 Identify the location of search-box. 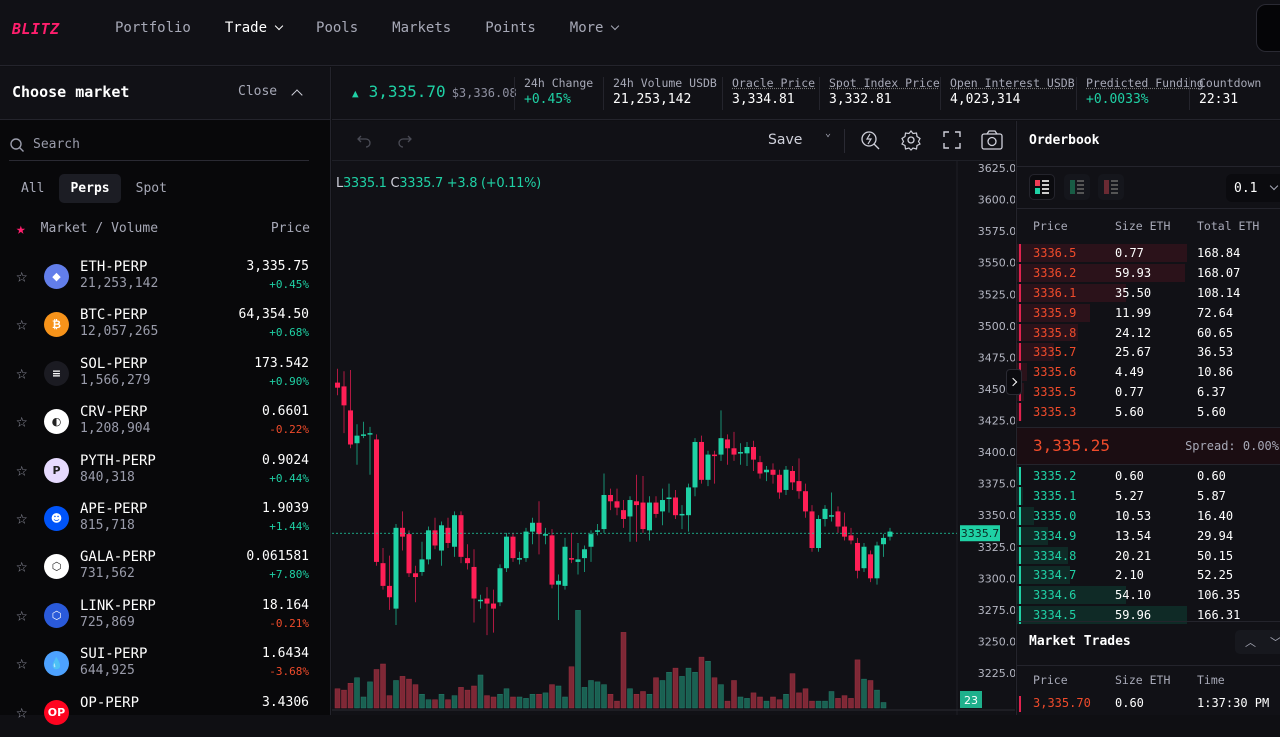
(159, 145).